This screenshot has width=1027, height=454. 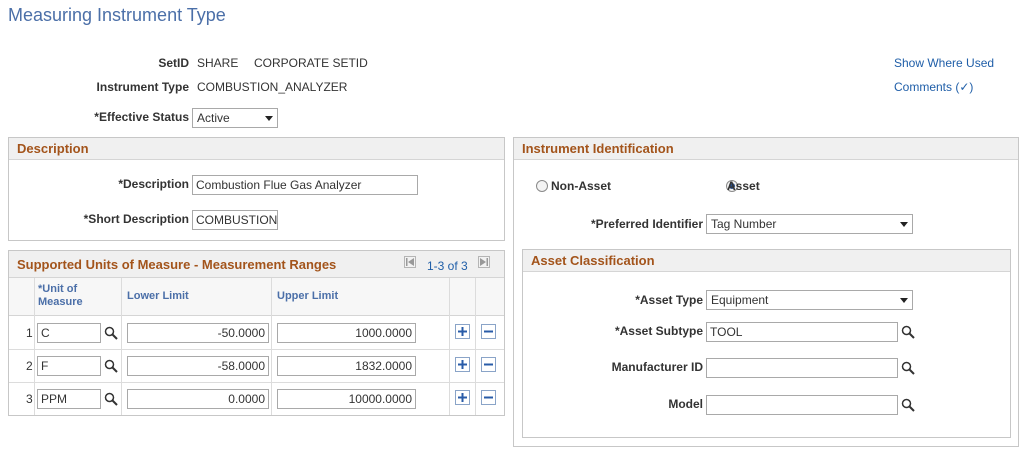 What do you see at coordinates (802, 332) in the screenshot?
I see `asset-subtype-input: TOOL` at bounding box center [802, 332].